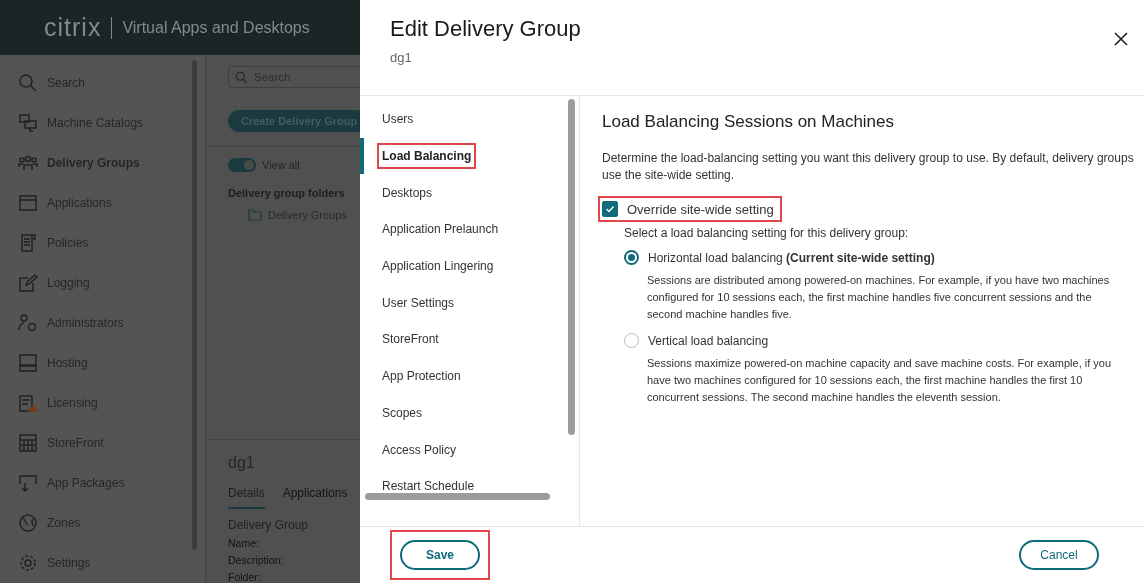  Describe the element at coordinates (28, 243) in the screenshot. I see `document-icon` at that location.